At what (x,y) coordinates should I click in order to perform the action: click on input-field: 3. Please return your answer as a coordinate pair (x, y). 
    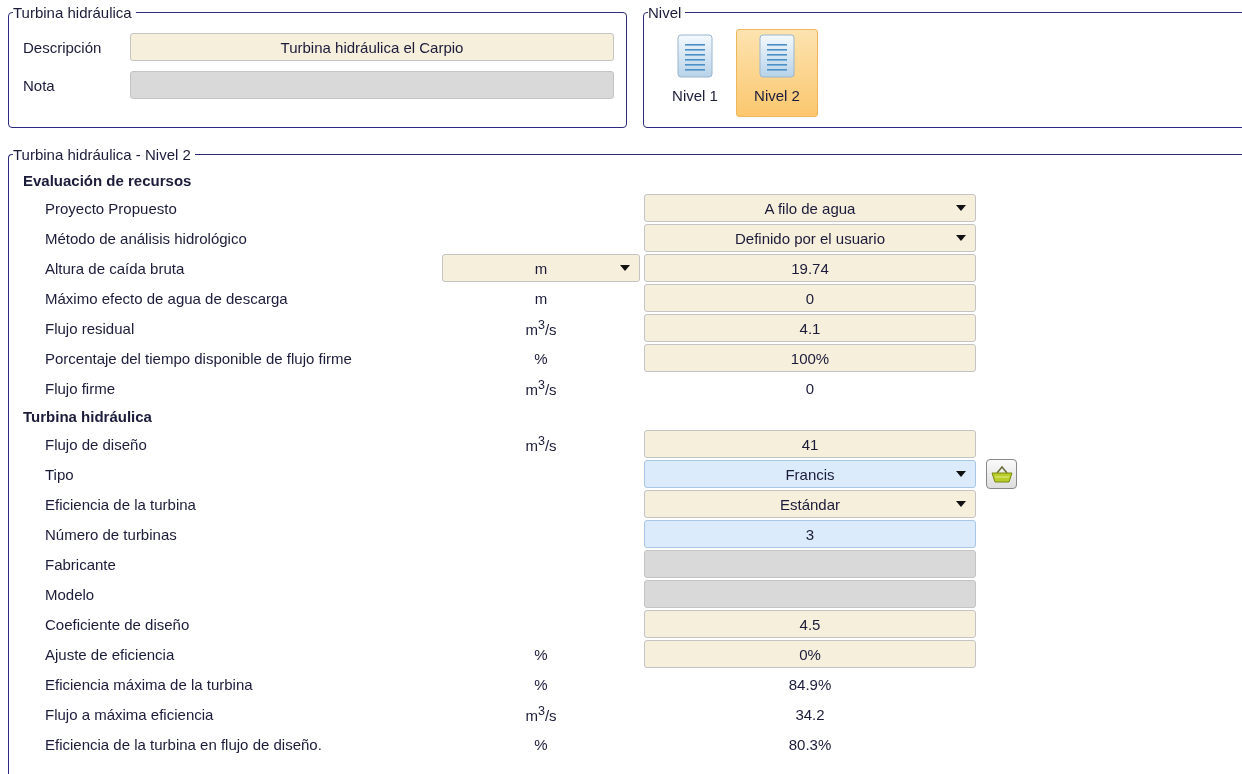
    Looking at the image, I should click on (810, 534).